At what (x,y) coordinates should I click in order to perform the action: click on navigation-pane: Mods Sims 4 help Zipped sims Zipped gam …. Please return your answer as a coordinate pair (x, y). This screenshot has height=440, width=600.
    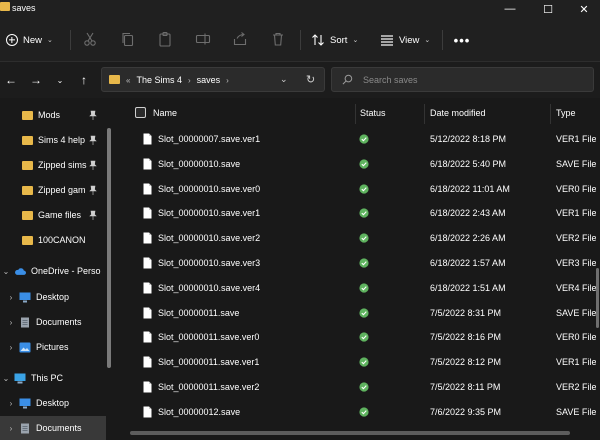
    Looking at the image, I should click on (56, 269).